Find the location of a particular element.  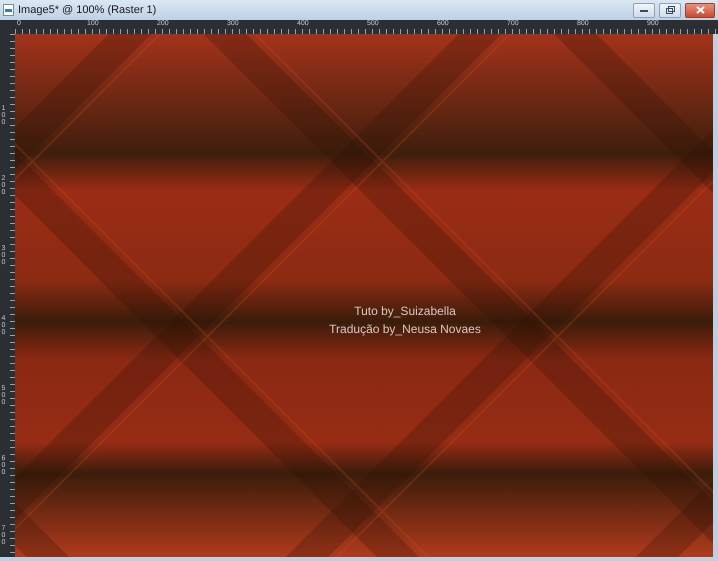

close-icon is located at coordinates (700, 10).